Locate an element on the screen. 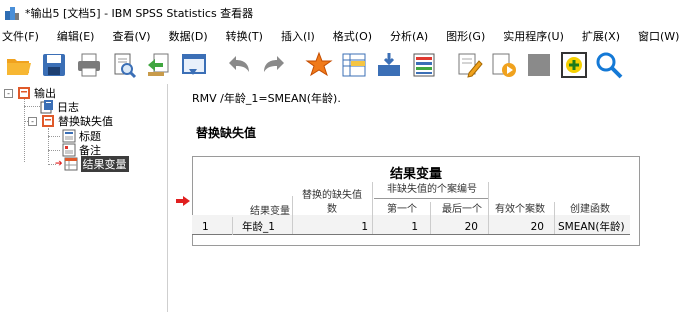 The width and height of the screenshot is (680, 312). menu-data: 数据(D) is located at coordinates (189, 36).